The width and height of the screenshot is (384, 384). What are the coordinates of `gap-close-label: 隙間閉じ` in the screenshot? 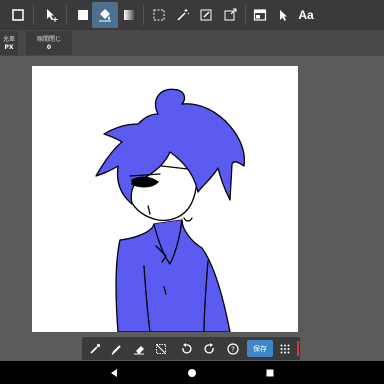 It's located at (48, 39).